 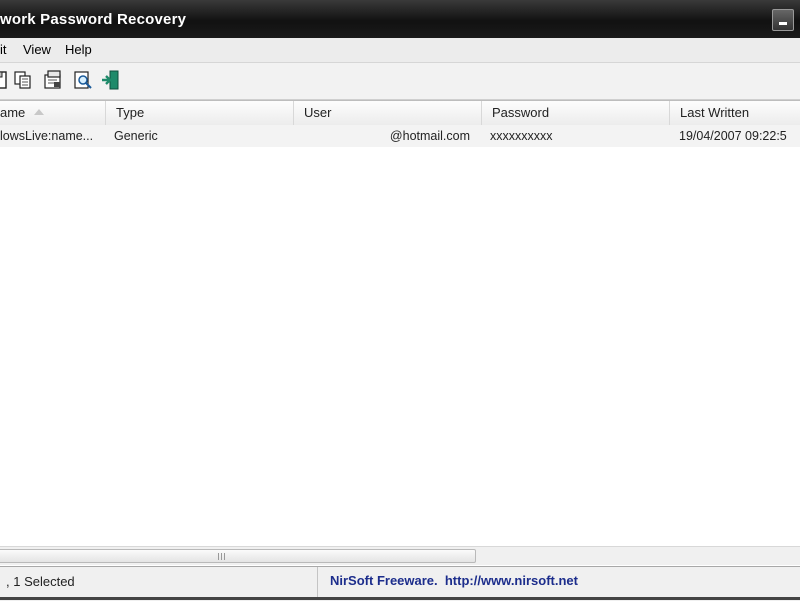 What do you see at coordinates (400, 19) in the screenshot?
I see `title-bar: work Password Recovery` at bounding box center [400, 19].